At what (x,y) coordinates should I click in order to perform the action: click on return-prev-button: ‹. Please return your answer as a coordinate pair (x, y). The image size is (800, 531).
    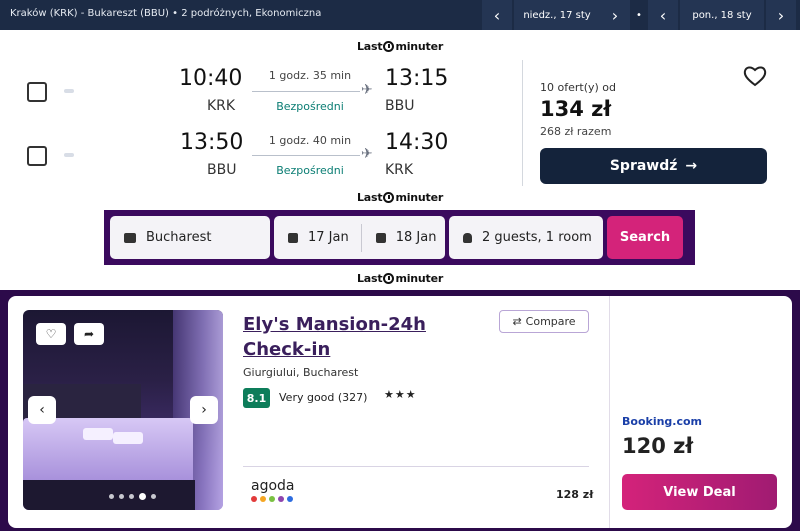
    Looking at the image, I should click on (663, 15).